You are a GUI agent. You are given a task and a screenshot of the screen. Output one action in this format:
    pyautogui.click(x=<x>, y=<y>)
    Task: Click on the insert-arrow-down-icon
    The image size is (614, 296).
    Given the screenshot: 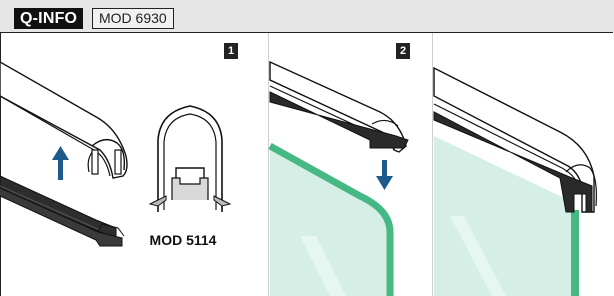 What is the action you would take?
    pyautogui.click(x=384, y=175)
    